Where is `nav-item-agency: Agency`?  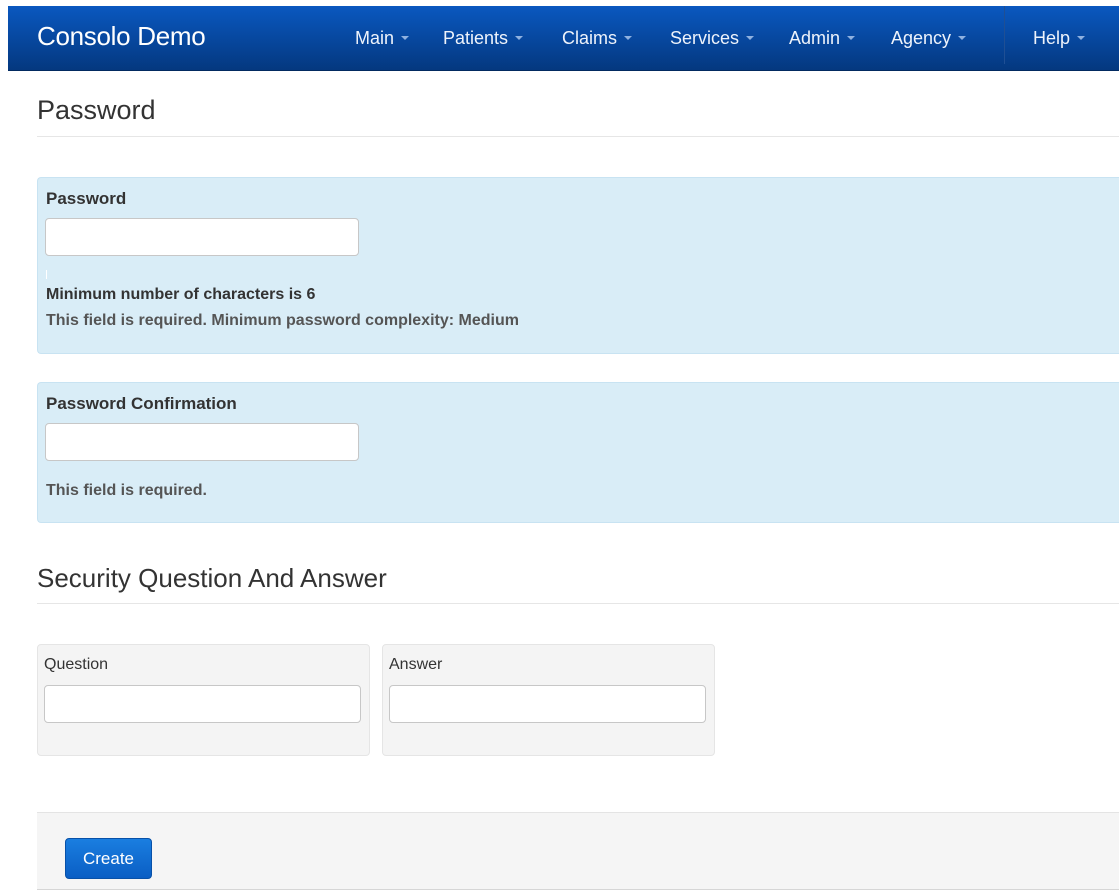 nav-item-agency: Agency is located at coordinates (929, 38).